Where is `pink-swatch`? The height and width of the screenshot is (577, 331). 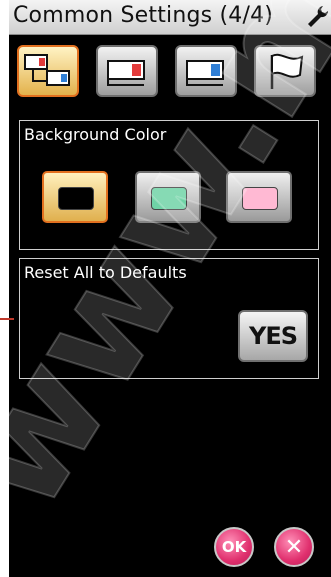 pink-swatch is located at coordinates (260, 198).